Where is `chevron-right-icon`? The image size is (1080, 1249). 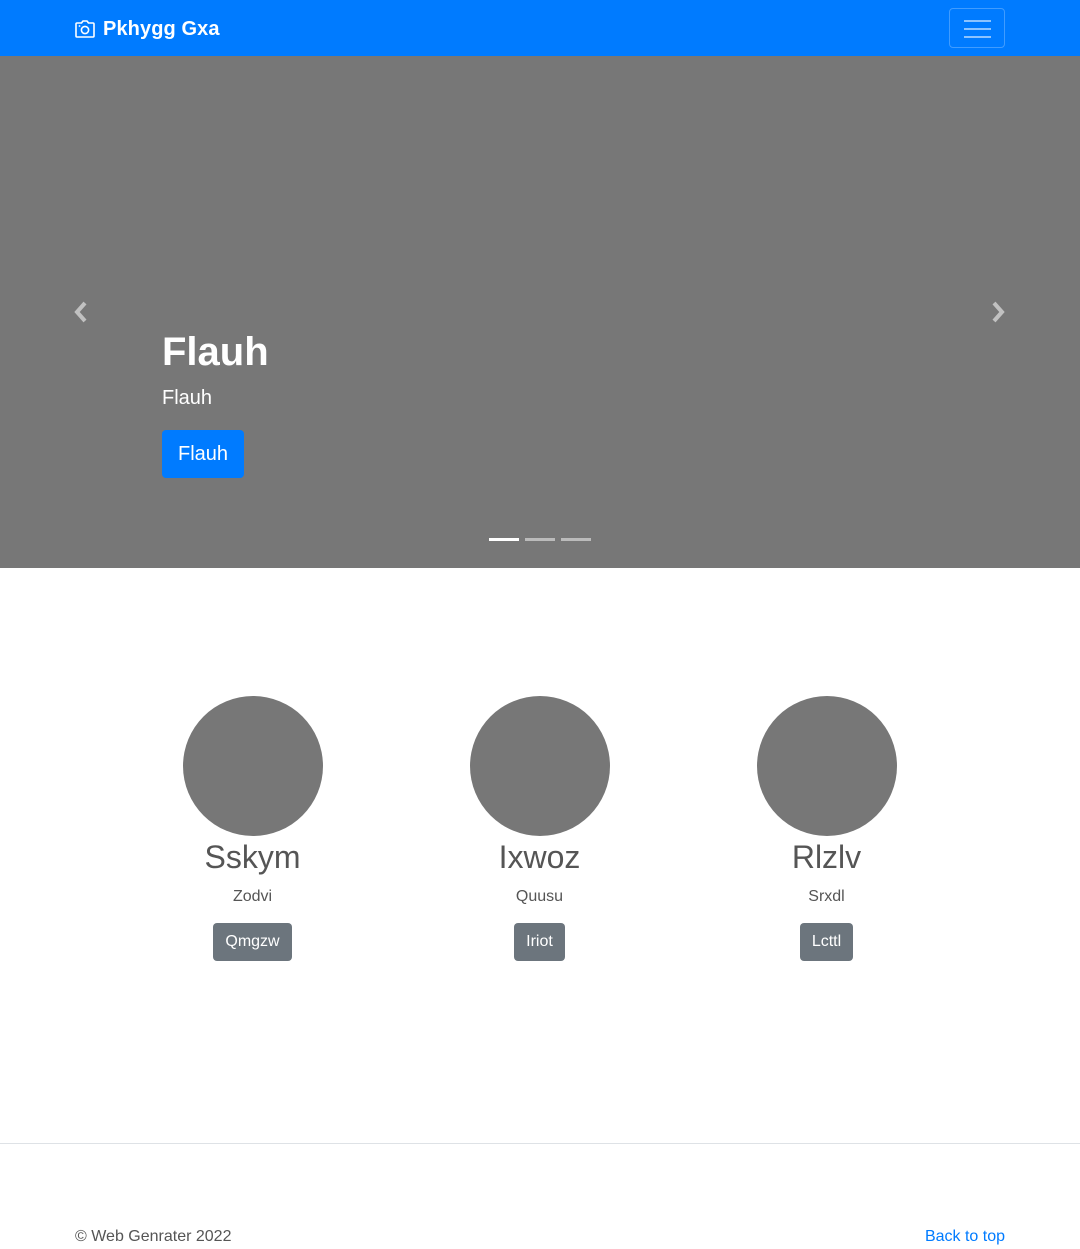
chevron-right-icon is located at coordinates (998, 312).